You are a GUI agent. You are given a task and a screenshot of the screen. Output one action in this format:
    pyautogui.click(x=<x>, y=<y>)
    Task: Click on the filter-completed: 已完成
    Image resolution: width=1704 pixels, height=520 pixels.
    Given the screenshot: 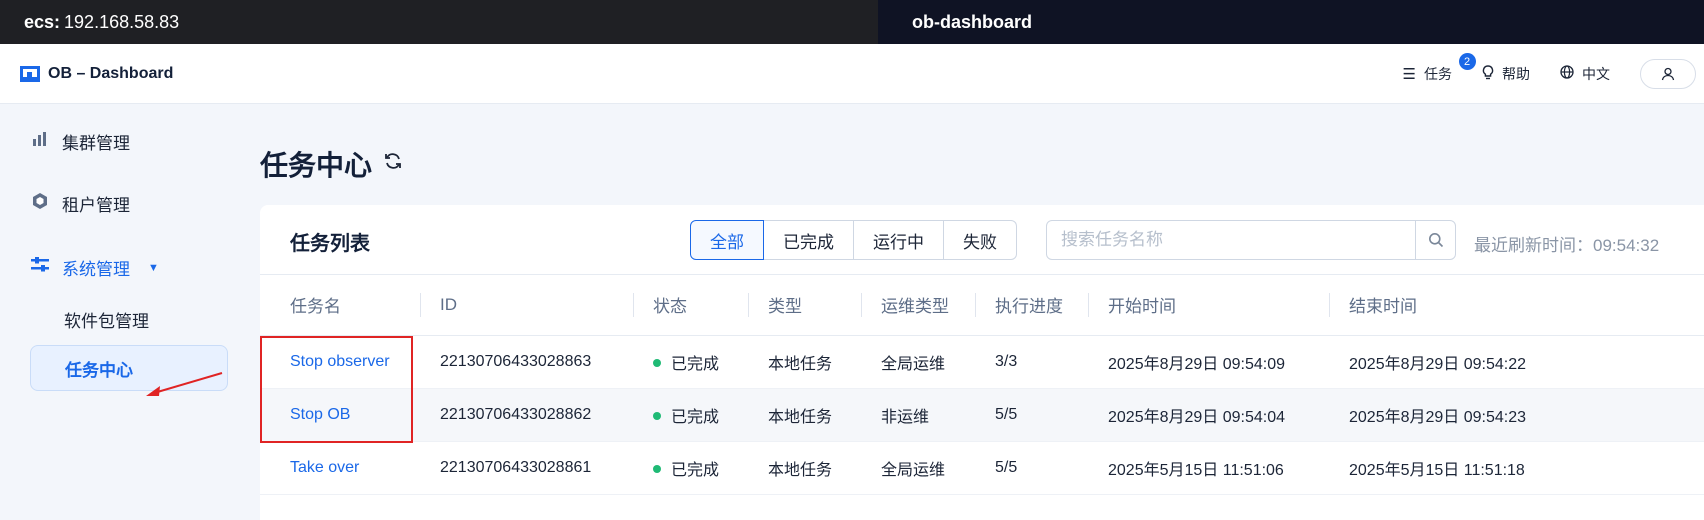 What is the action you would take?
    pyautogui.click(x=809, y=240)
    